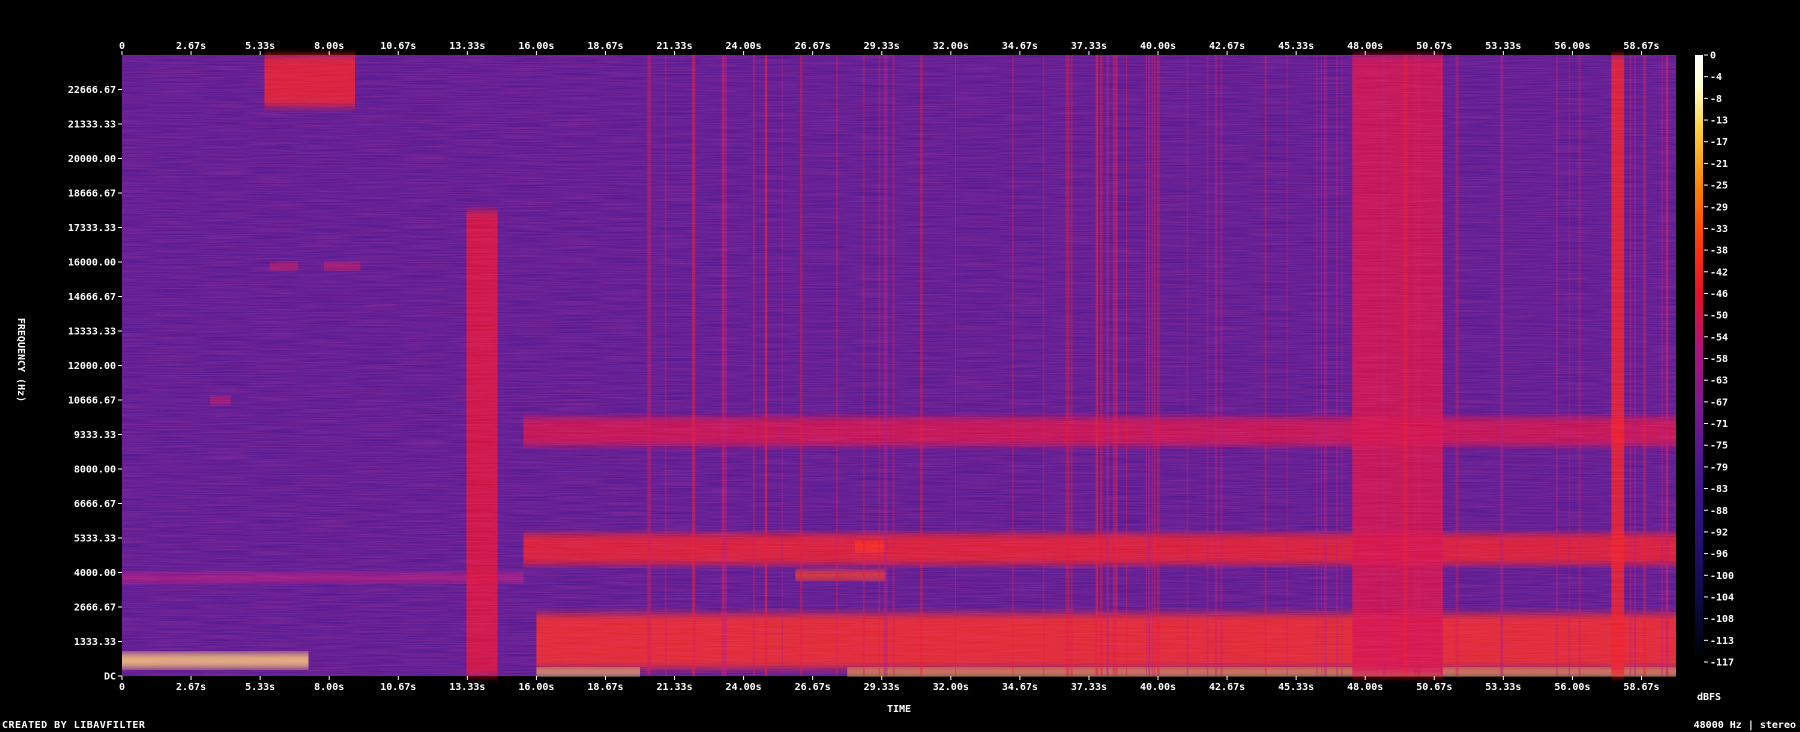  What do you see at coordinates (1744, 725) in the screenshot?
I see `format-label: 48000 Hz | stereo` at bounding box center [1744, 725].